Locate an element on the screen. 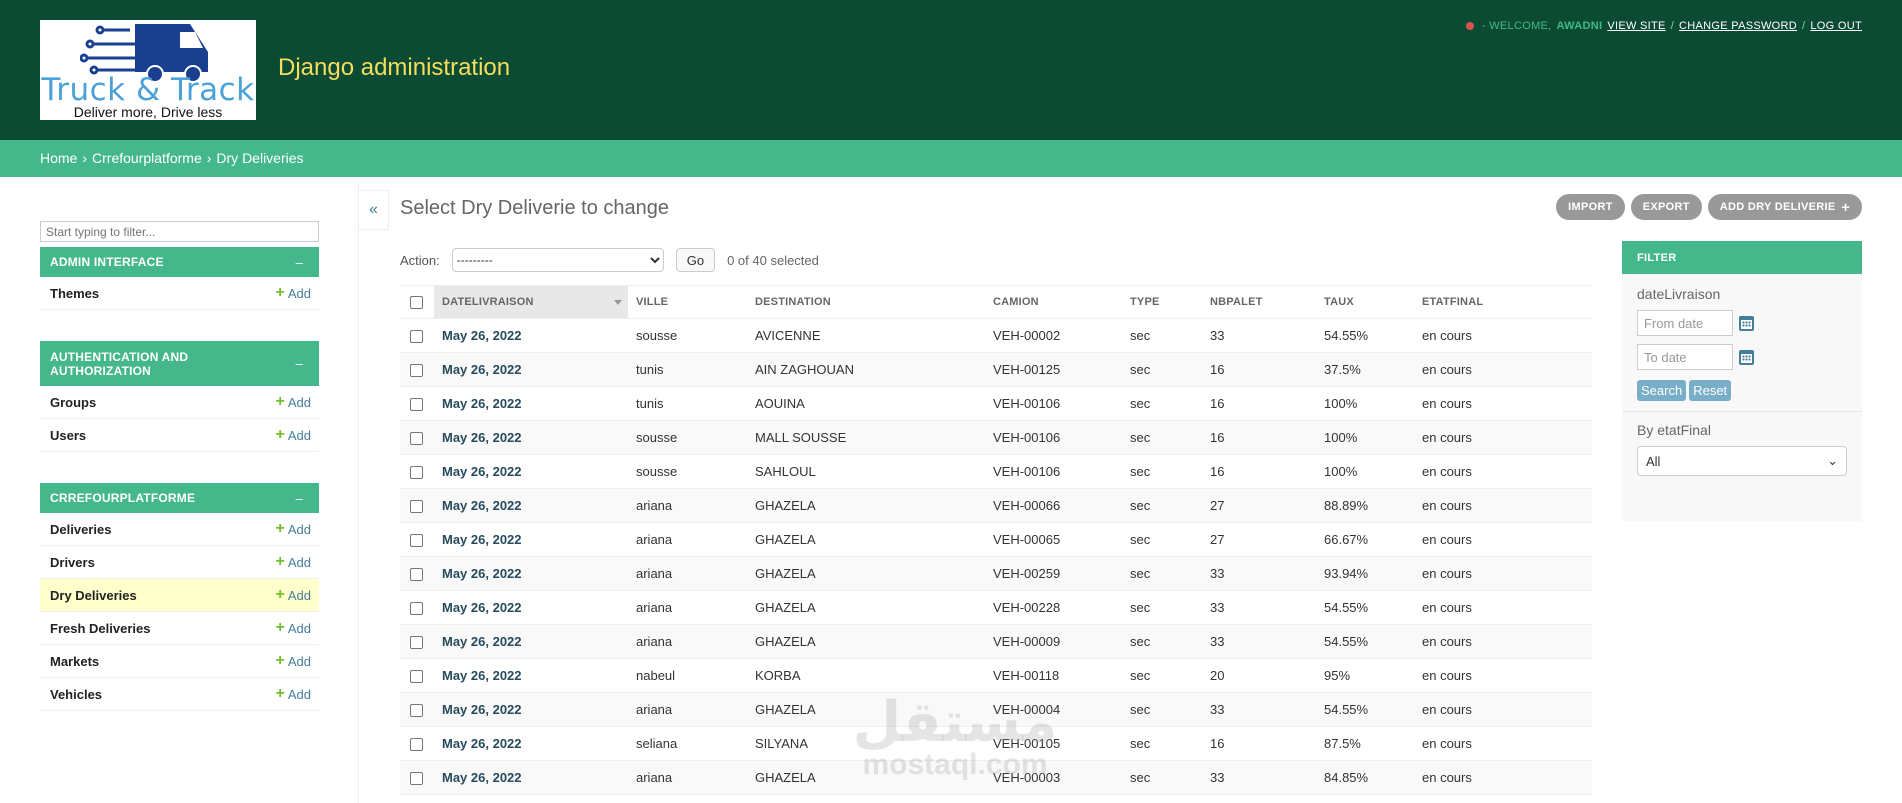 This screenshot has width=1902, height=803. sidebar-item-fresh-deliveries: Fresh Deliveries + Add is located at coordinates (179, 628).